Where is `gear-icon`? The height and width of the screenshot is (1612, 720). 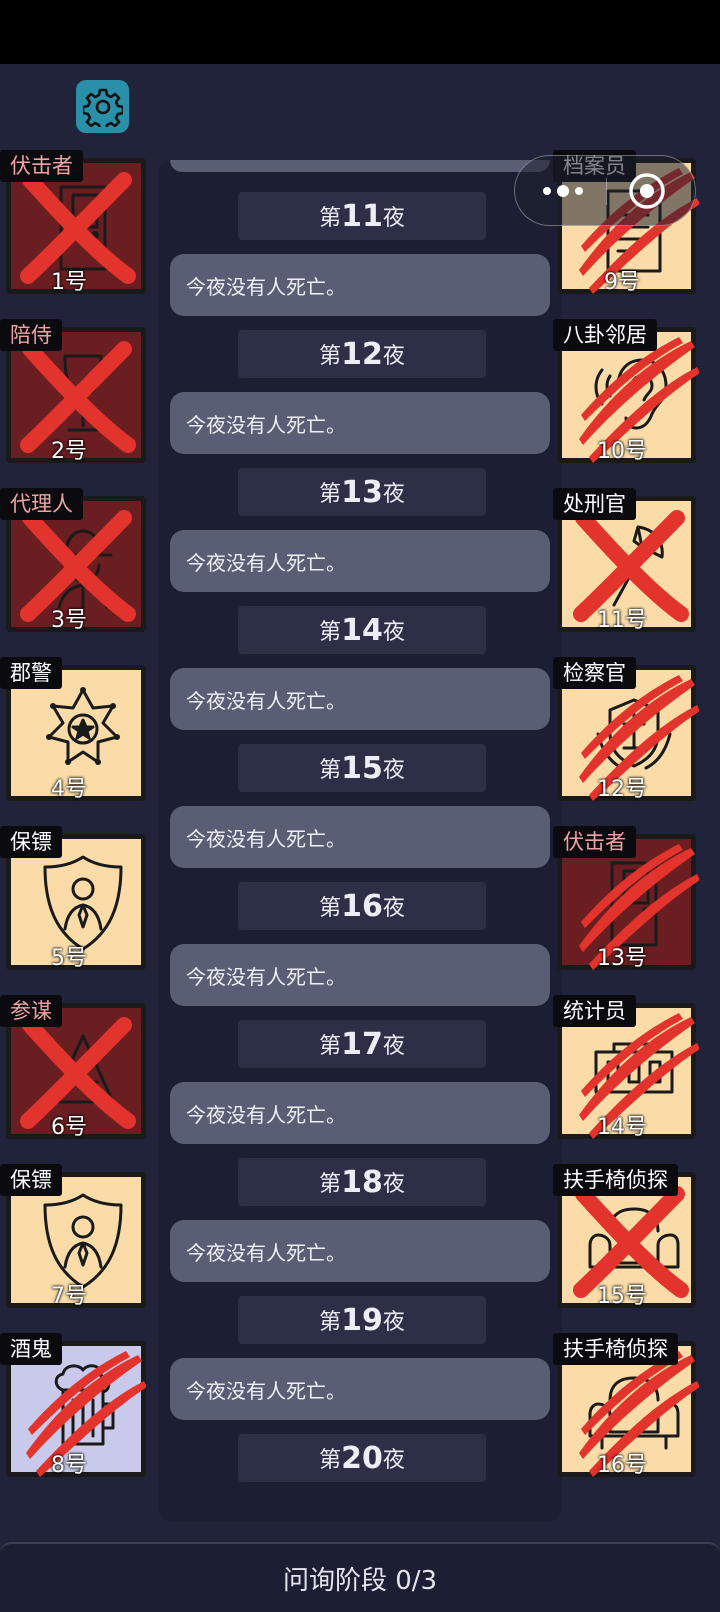 gear-icon is located at coordinates (102, 107).